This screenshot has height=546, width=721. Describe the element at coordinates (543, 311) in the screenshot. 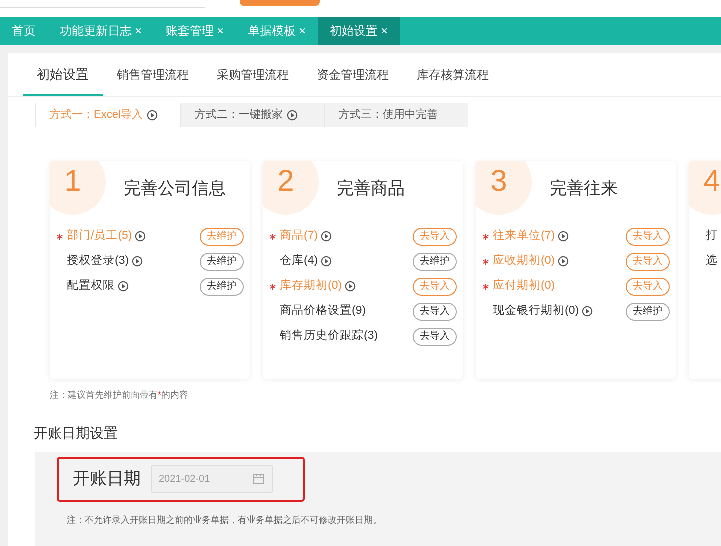

I see `item-link: 现金银行期初(0)` at that location.